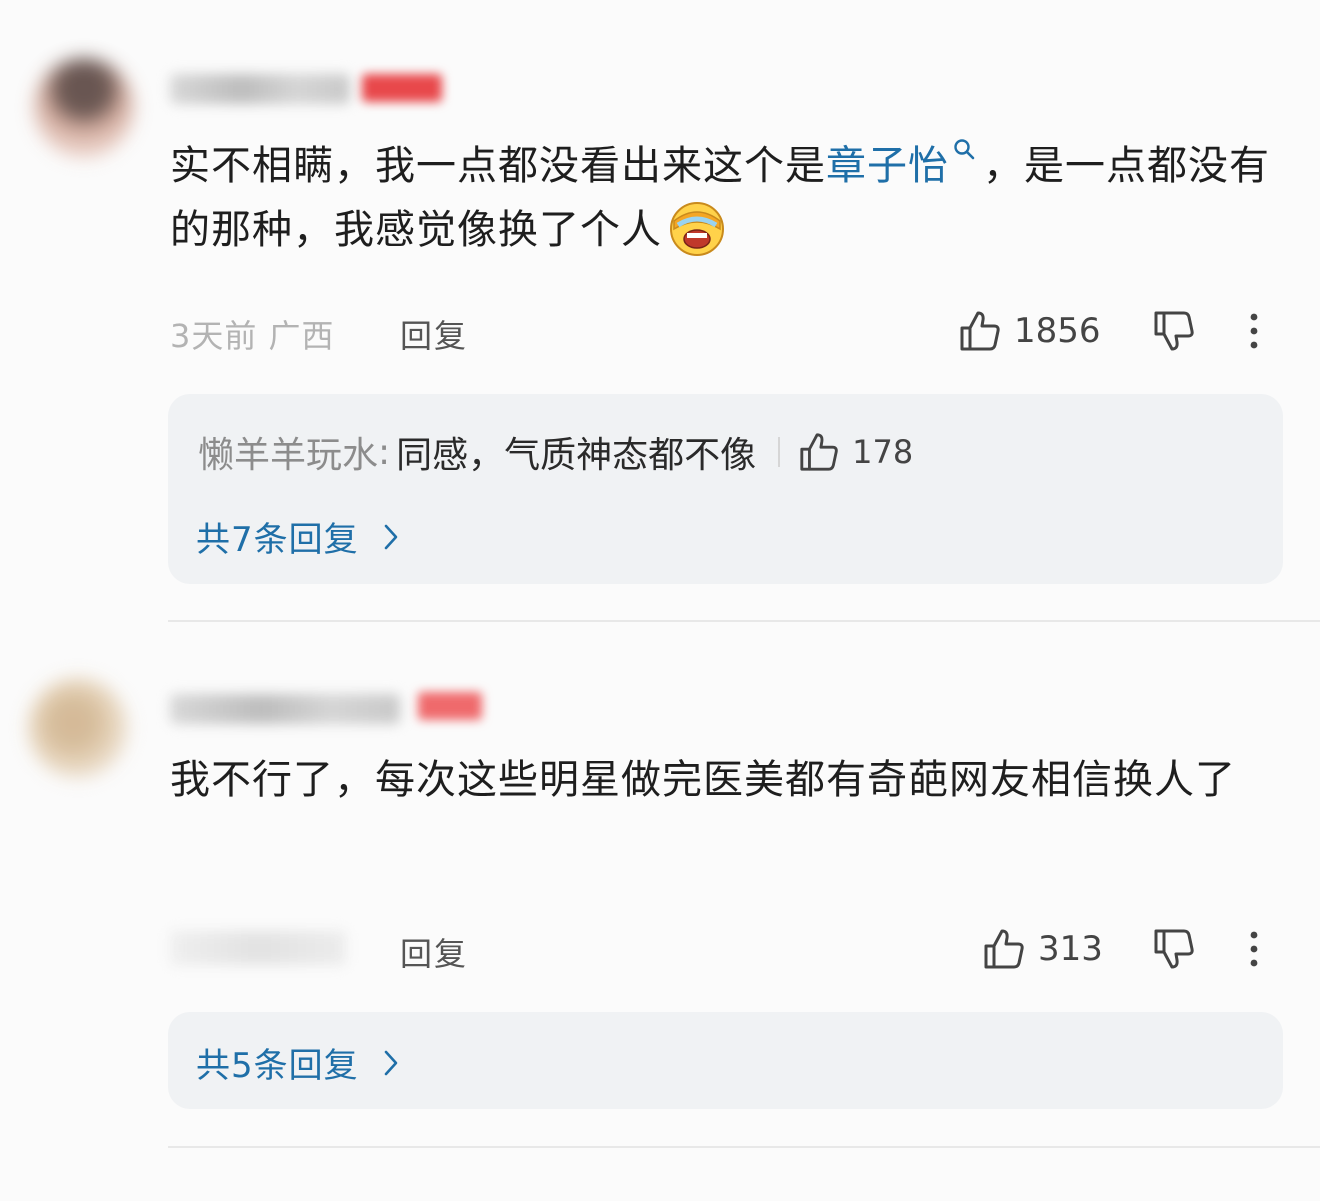 Image resolution: width=1320 pixels, height=1201 pixels. I want to click on comment-time: 3天前, so click(214, 336).